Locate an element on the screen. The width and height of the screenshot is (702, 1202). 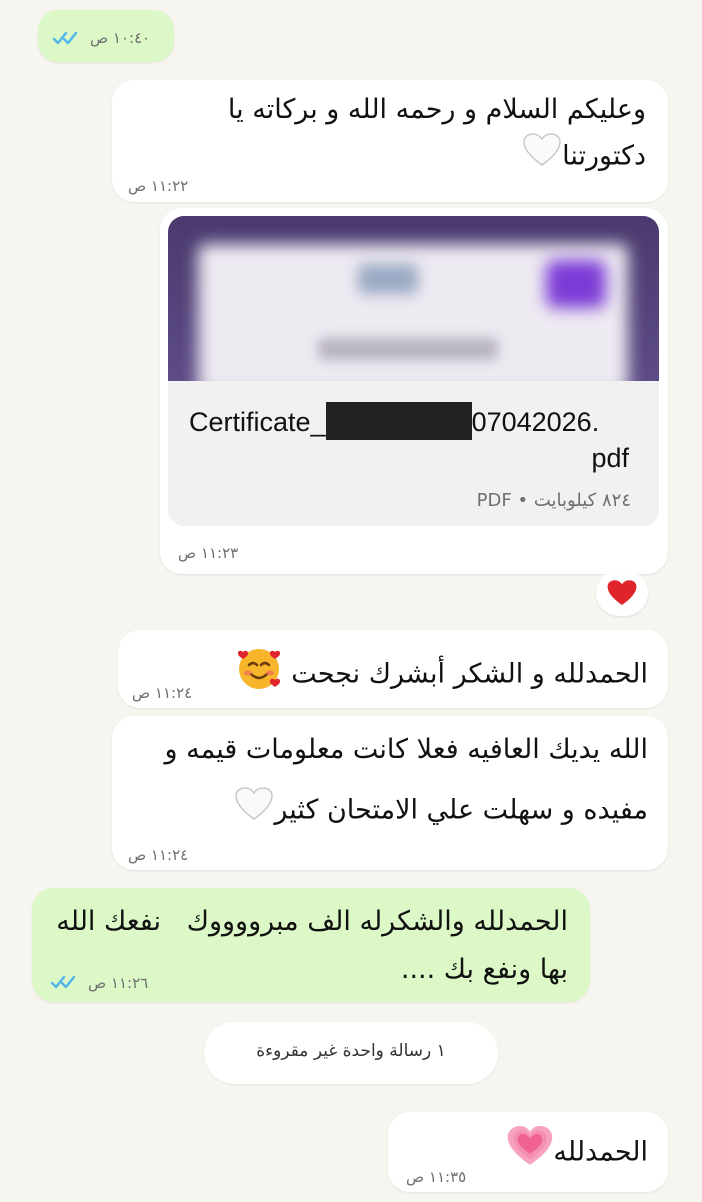
growing-heart-icon is located at coordinates (530, 1153).